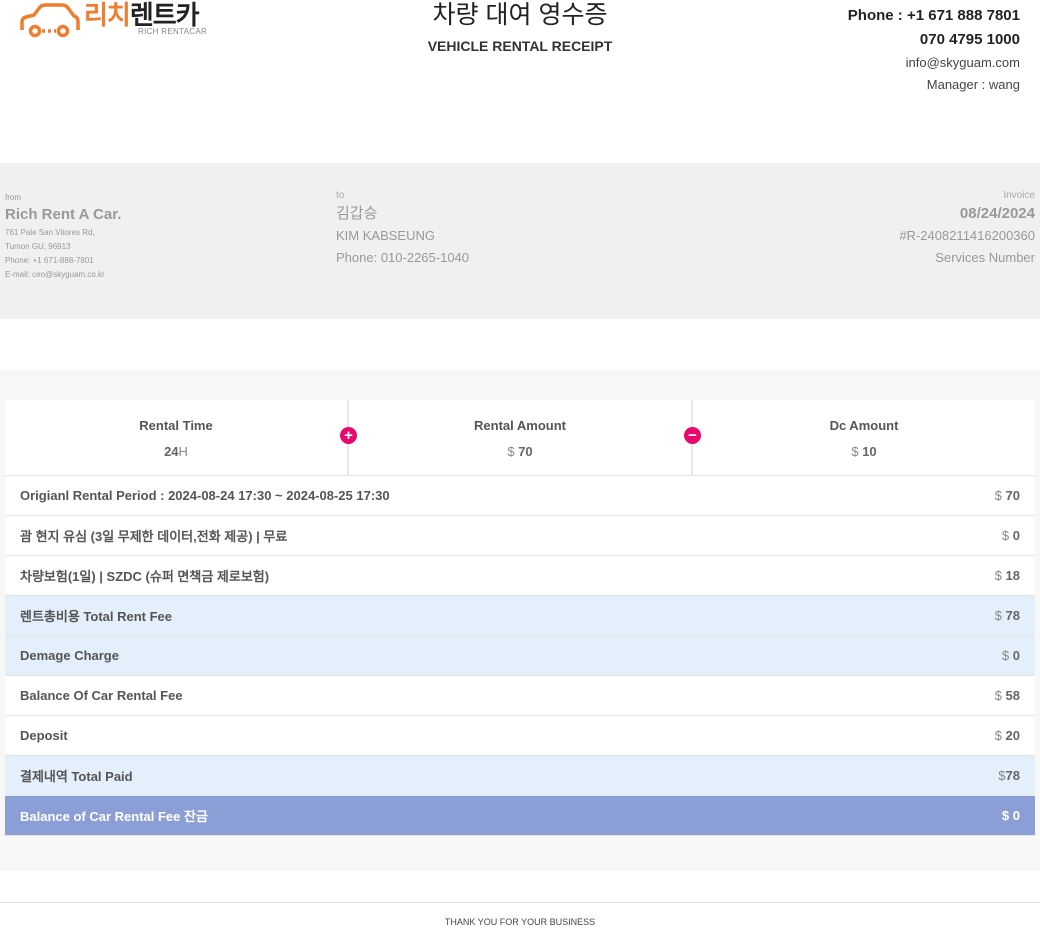 The image size is (1040, 929). Describe the element at coordinates (357, 213) in the screenshot. I see `to-name-korean: 김갑승` at that location.